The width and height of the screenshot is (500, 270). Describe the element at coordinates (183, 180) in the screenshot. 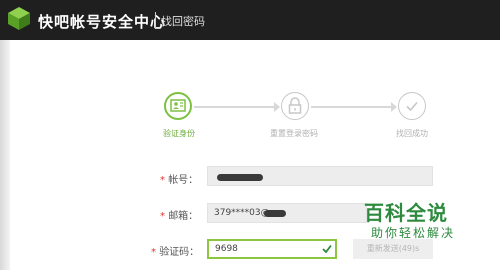

I see `account-label-text: 帐号：` at that location.